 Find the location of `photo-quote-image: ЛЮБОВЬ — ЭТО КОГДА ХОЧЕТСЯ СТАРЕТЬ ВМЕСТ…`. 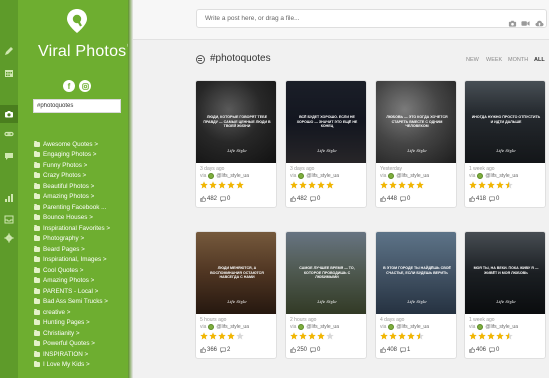

photo-quote-image: ЛЮБОВЬ — ЭТО КОГДА ХОЧЕТСЯ СТАРЕТЬ ВМЕСТ… is located at coordinates (416, 122).